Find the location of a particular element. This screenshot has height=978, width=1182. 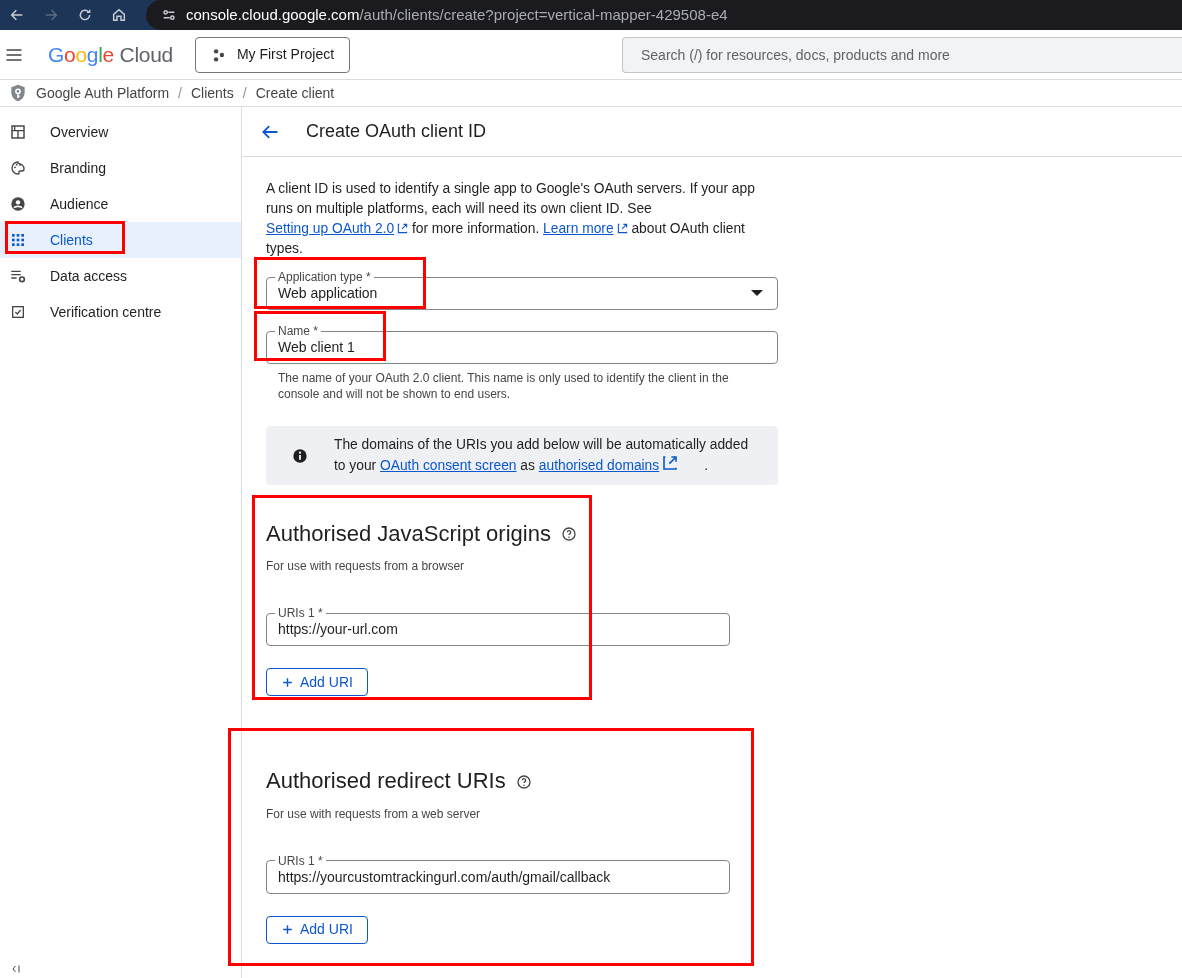

info-icon is located at coordinates (300, 455).